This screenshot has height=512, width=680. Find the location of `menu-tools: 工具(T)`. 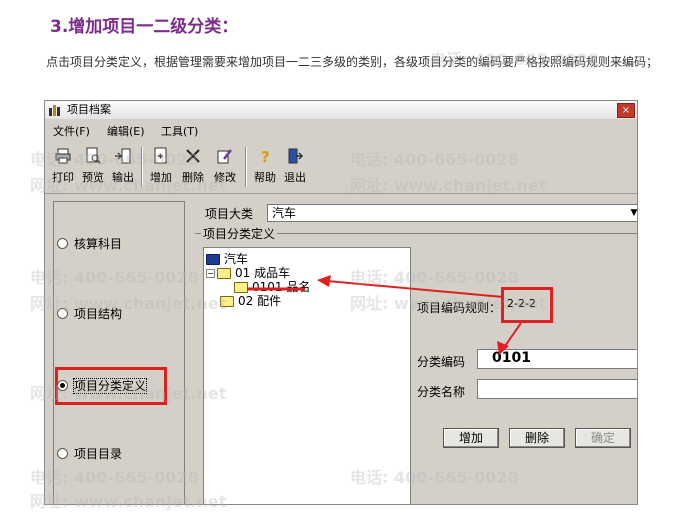

menu-tools: 工具(T) is located at coordinates (179, 131).